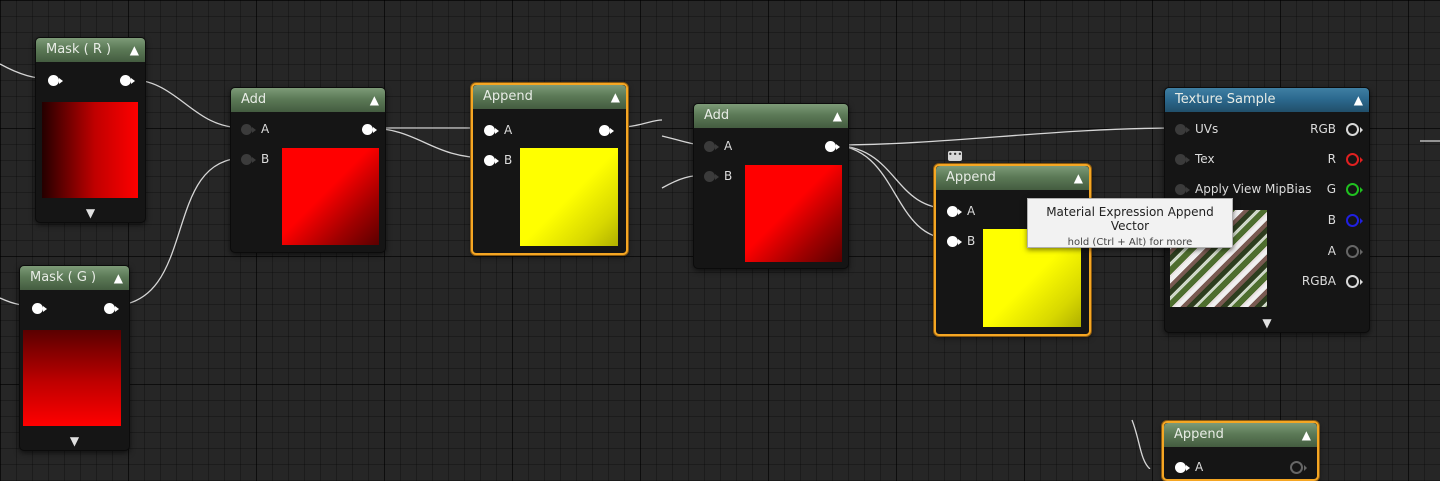 This screenshot has height=481, width=1440. What do you see at coordinates (549, 169) in the screenshot?
I see `append-node-1: Append ▲ A B` at bounding box center [549, 169].